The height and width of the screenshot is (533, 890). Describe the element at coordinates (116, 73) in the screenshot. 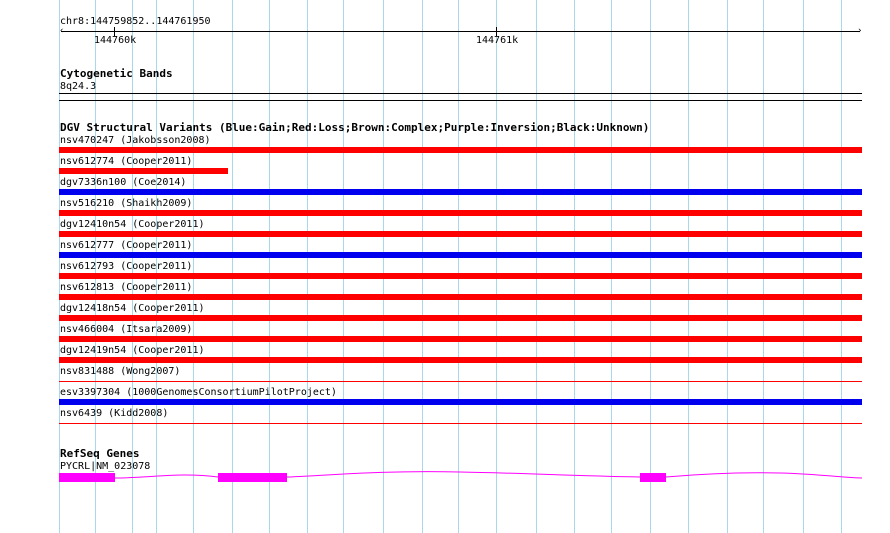

I see `cytoband-track-title: Cytogenetic Bands` at that location.